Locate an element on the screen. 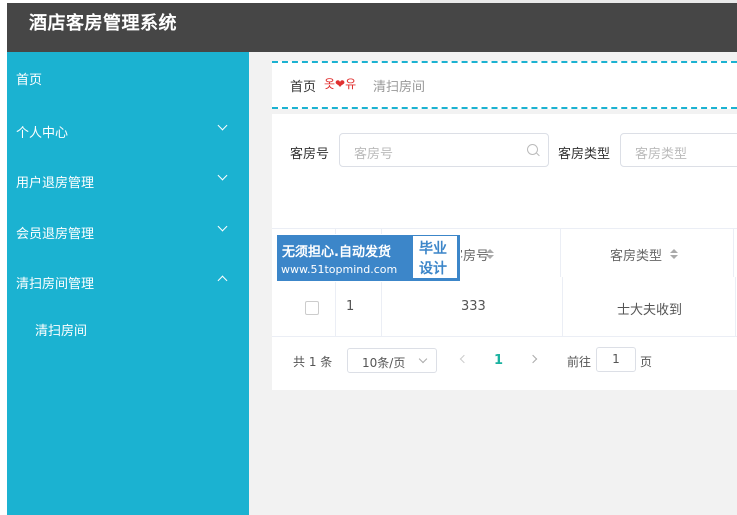 Image resolution: width=737 pixels, height=515 pixels. sidebar-item-profile: 个人中心 is located at coordinates (42, 131).